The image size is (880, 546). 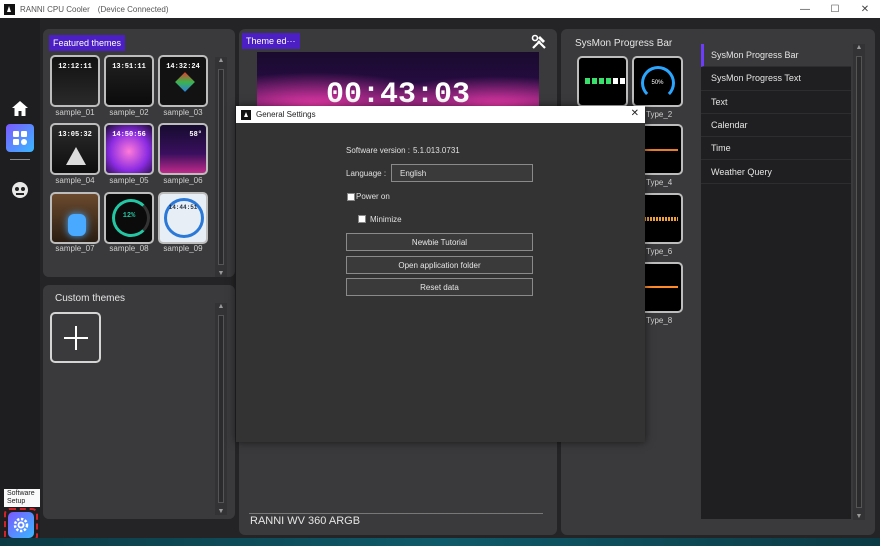 I want to click on featured-themes-label: Featured themes, so click(x=87, y=43).